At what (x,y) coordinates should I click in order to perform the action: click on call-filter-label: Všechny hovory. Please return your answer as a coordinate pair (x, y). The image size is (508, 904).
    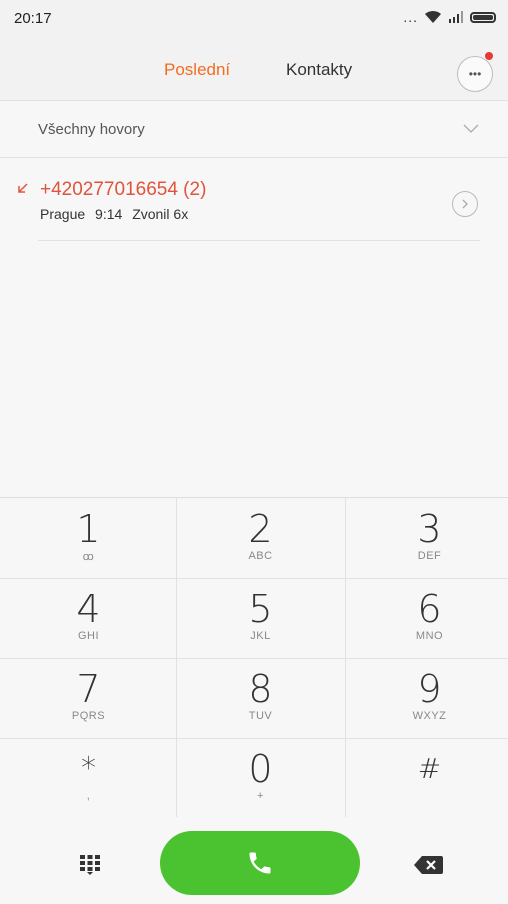
    Looking at the image, I should click on (91, 129).